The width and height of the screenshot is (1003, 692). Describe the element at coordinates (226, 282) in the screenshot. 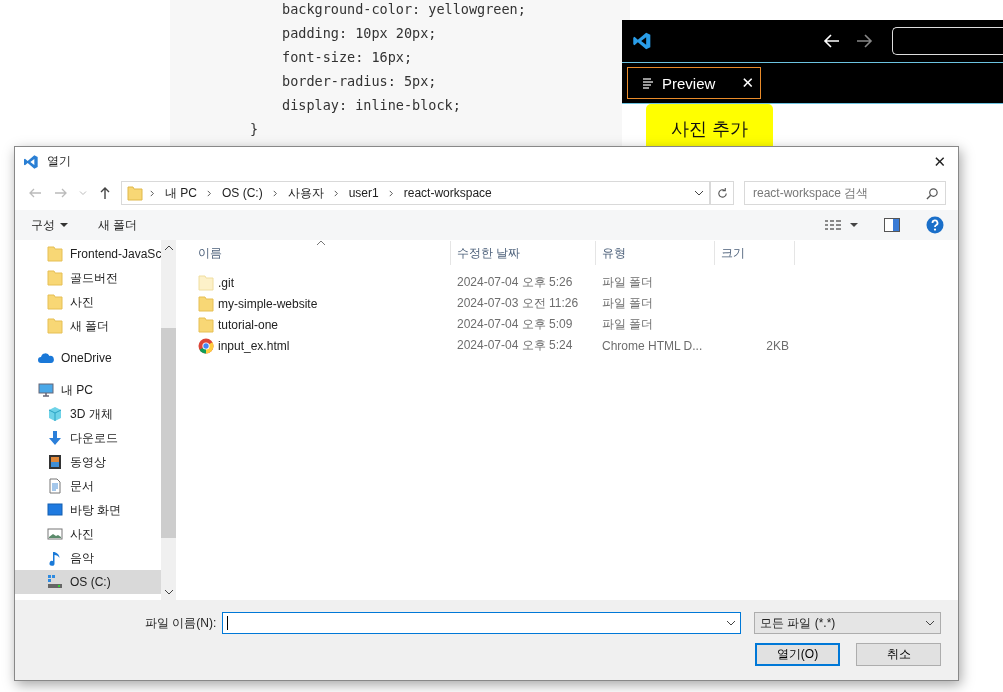

I see `file-name: .git` at that location.